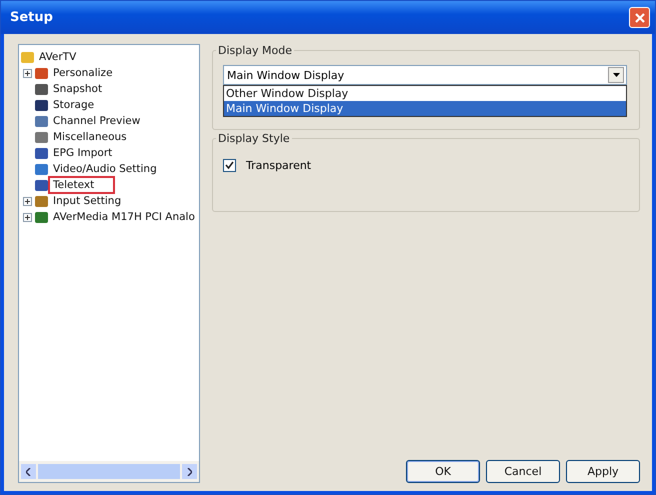  What do you see at coordinates (83, 73) in the screenshot?
I see `tree-item: Personalize` at bounding box center [83, 73].